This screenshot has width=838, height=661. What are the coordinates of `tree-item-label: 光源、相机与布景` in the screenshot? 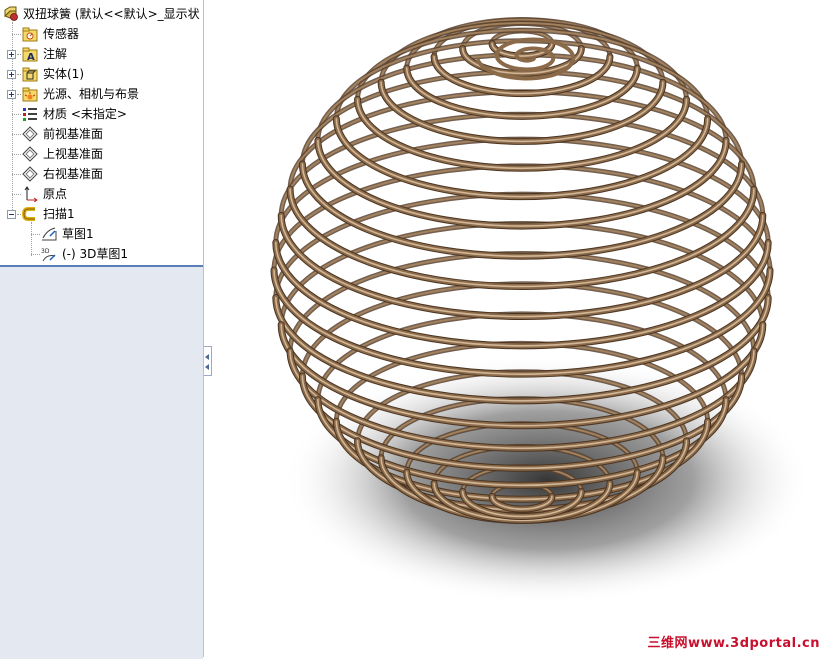 It's located at (91, 94).